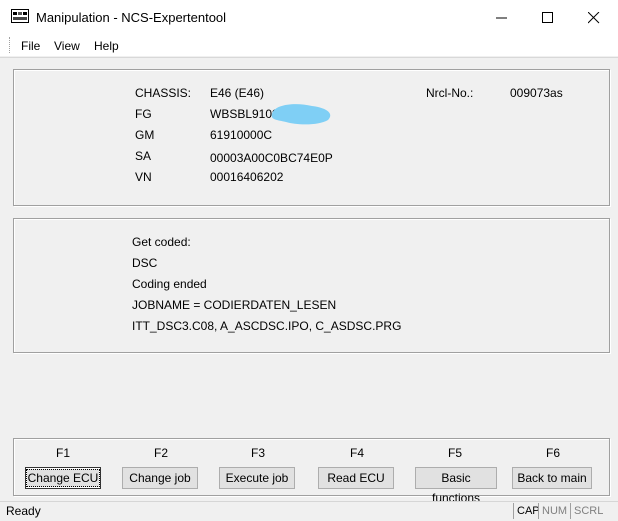 This screenshot has width=618, height=521. Describe the element at coordinates (143, 114) in the screenshot. I see `fg-label: FG` at that location.